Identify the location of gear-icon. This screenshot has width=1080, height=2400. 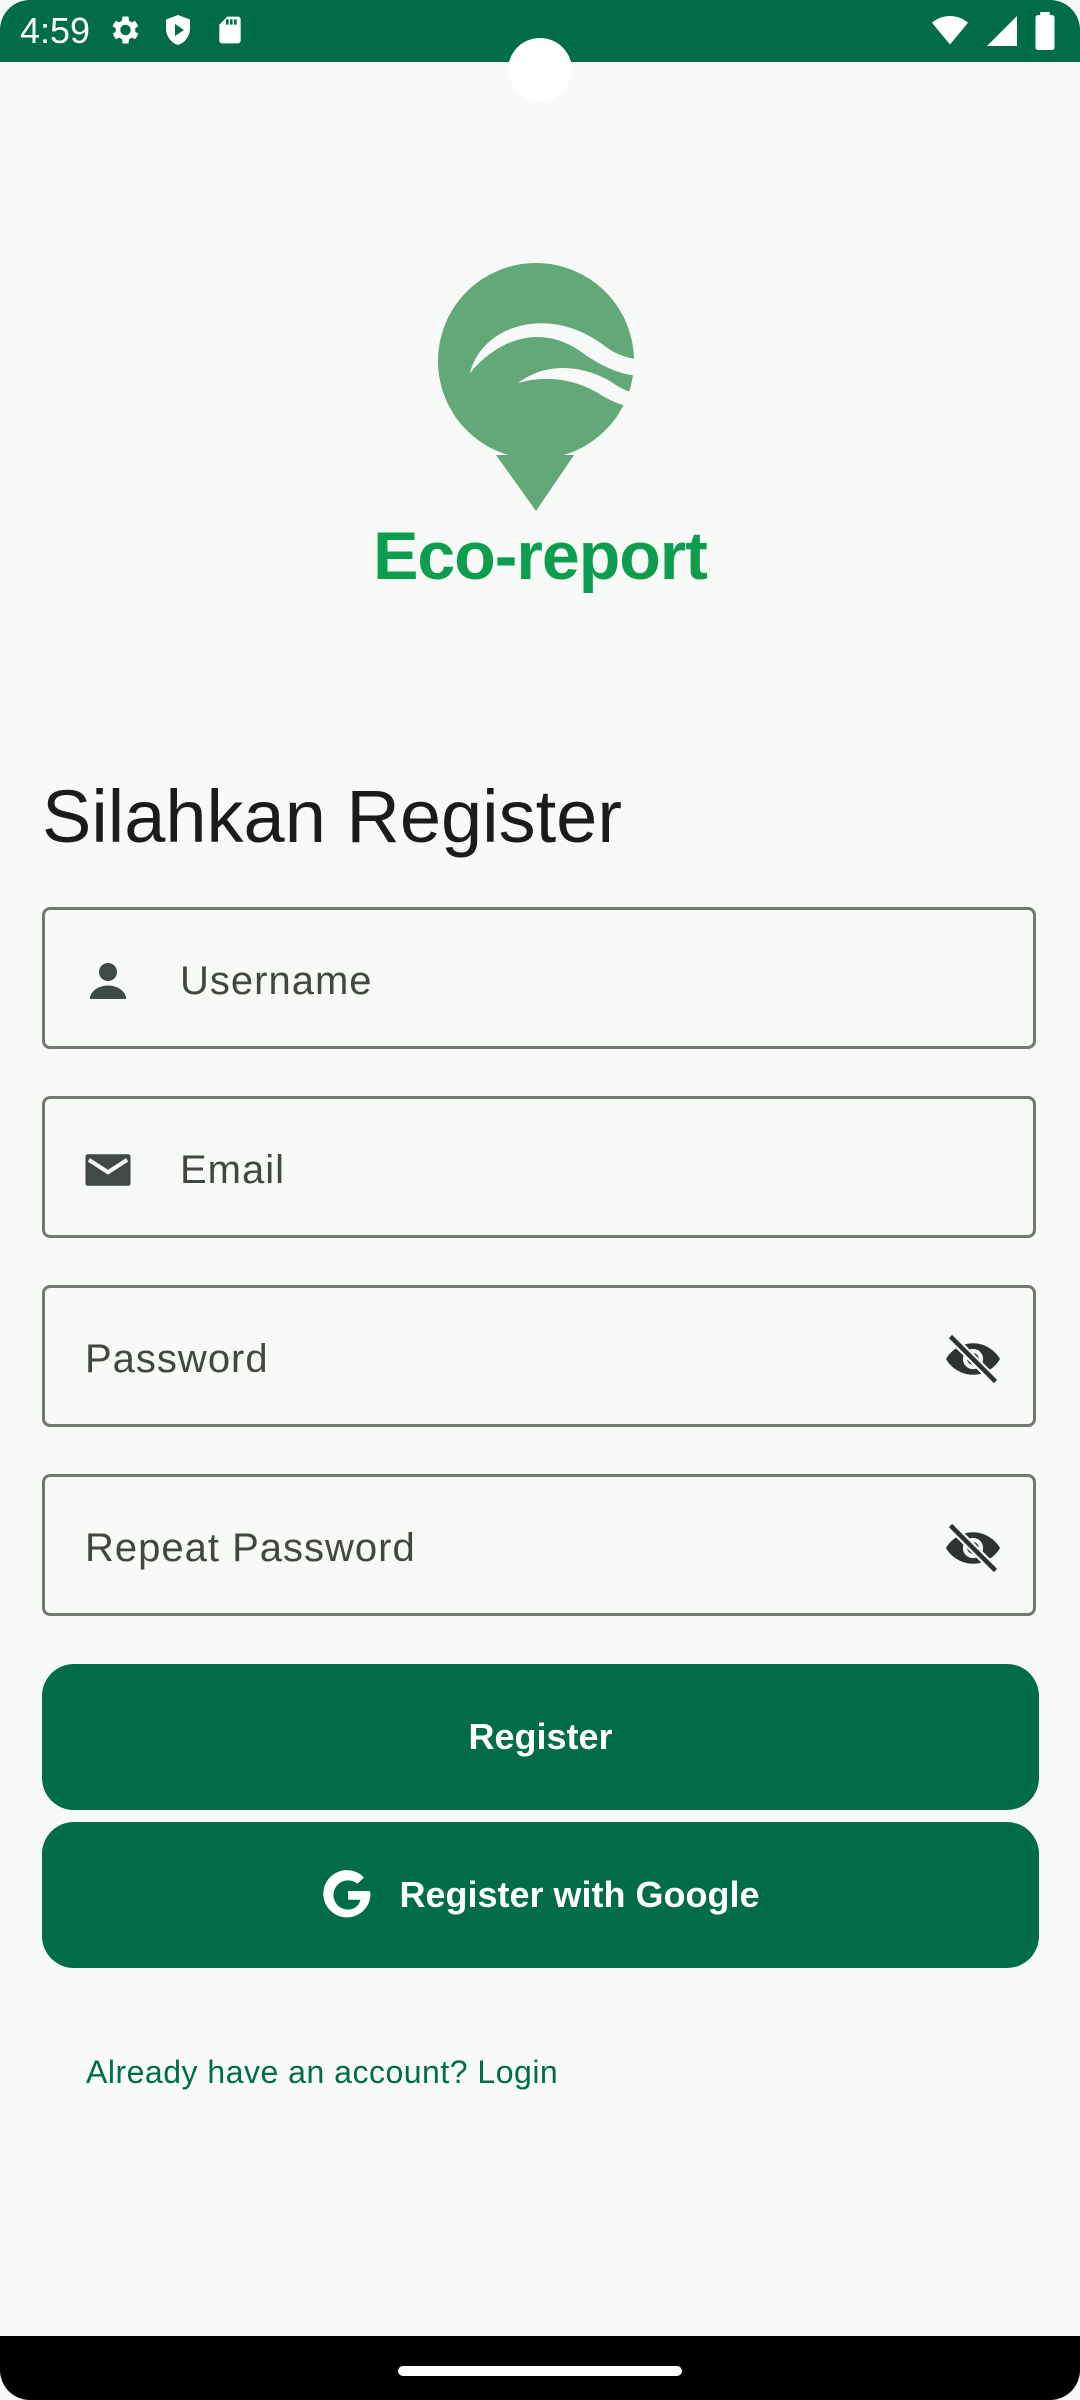
(125, 30).